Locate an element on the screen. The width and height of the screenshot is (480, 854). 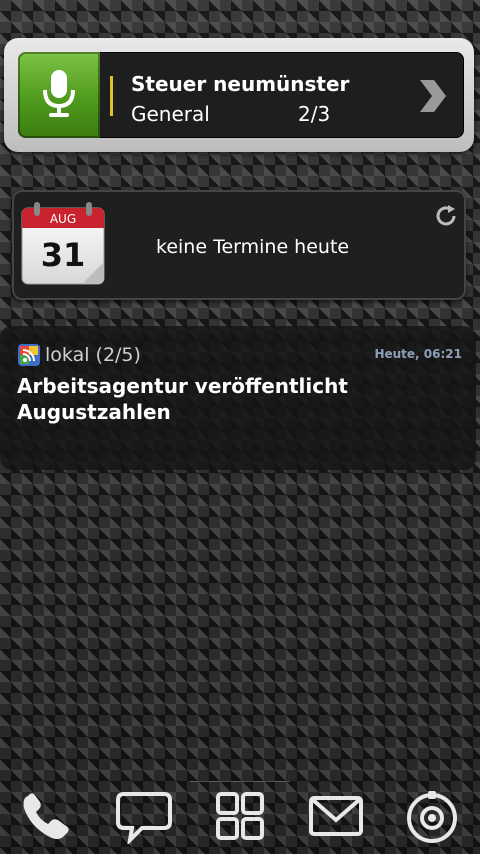
feed-category: General is located at coordinates (170, 114).